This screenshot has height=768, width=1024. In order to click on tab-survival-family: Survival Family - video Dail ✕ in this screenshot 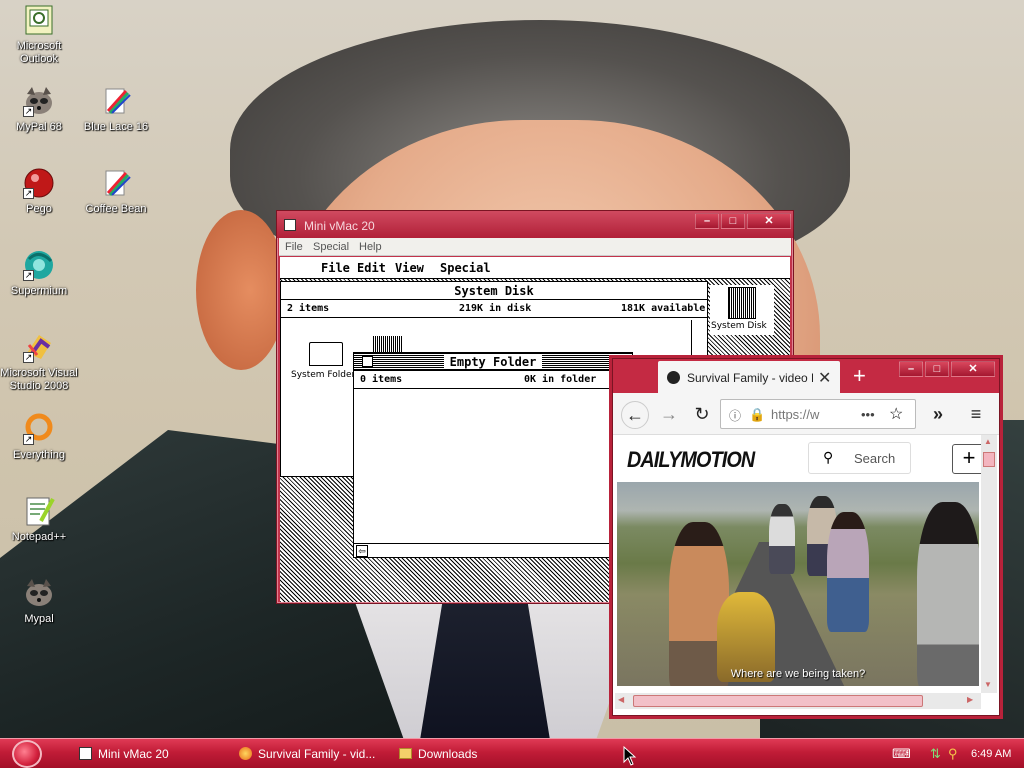, I will do `click(749, 377)`.